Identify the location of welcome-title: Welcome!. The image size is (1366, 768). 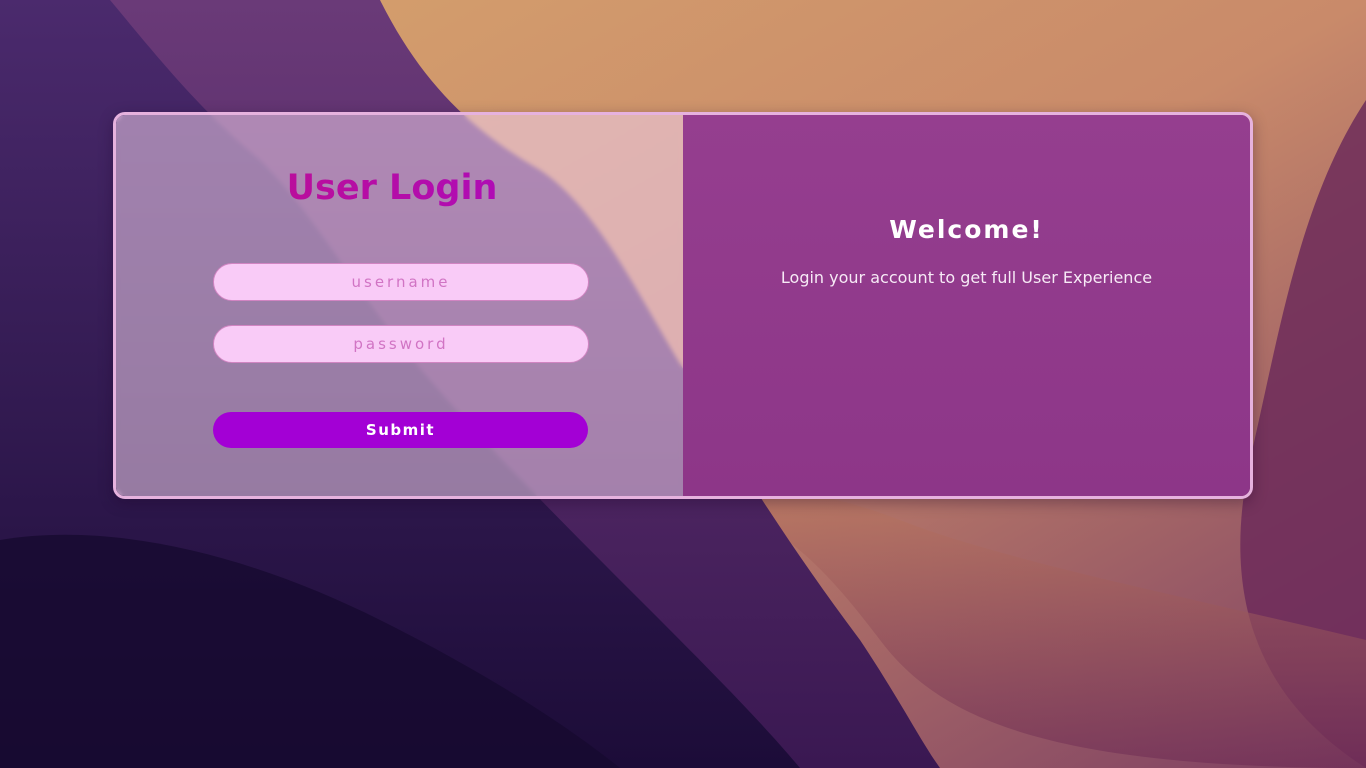
(966, 229).